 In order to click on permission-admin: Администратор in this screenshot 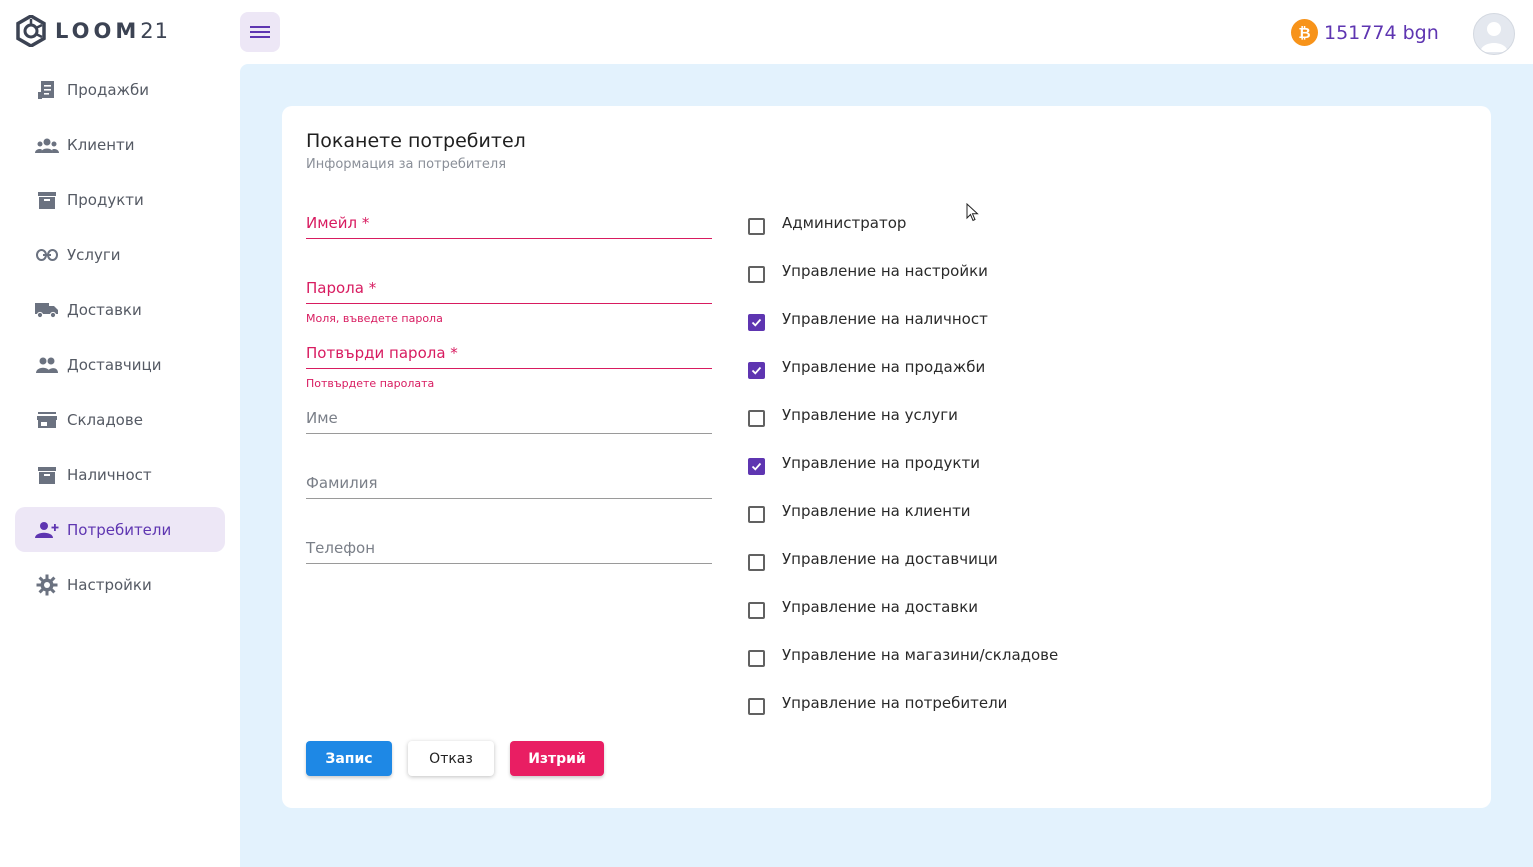, I will do `click(903, 238)`.